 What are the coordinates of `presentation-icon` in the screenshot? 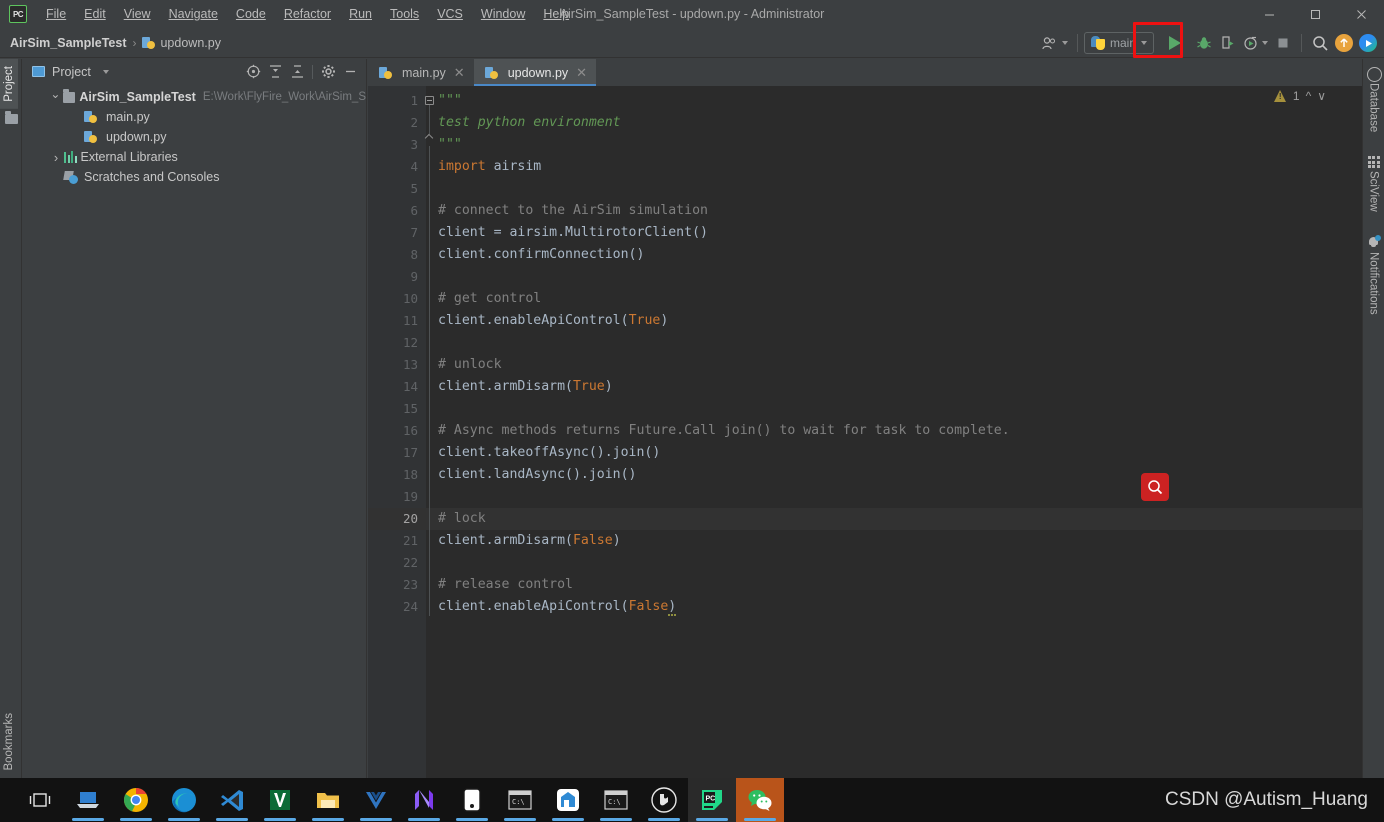 It's located at (88, 800).